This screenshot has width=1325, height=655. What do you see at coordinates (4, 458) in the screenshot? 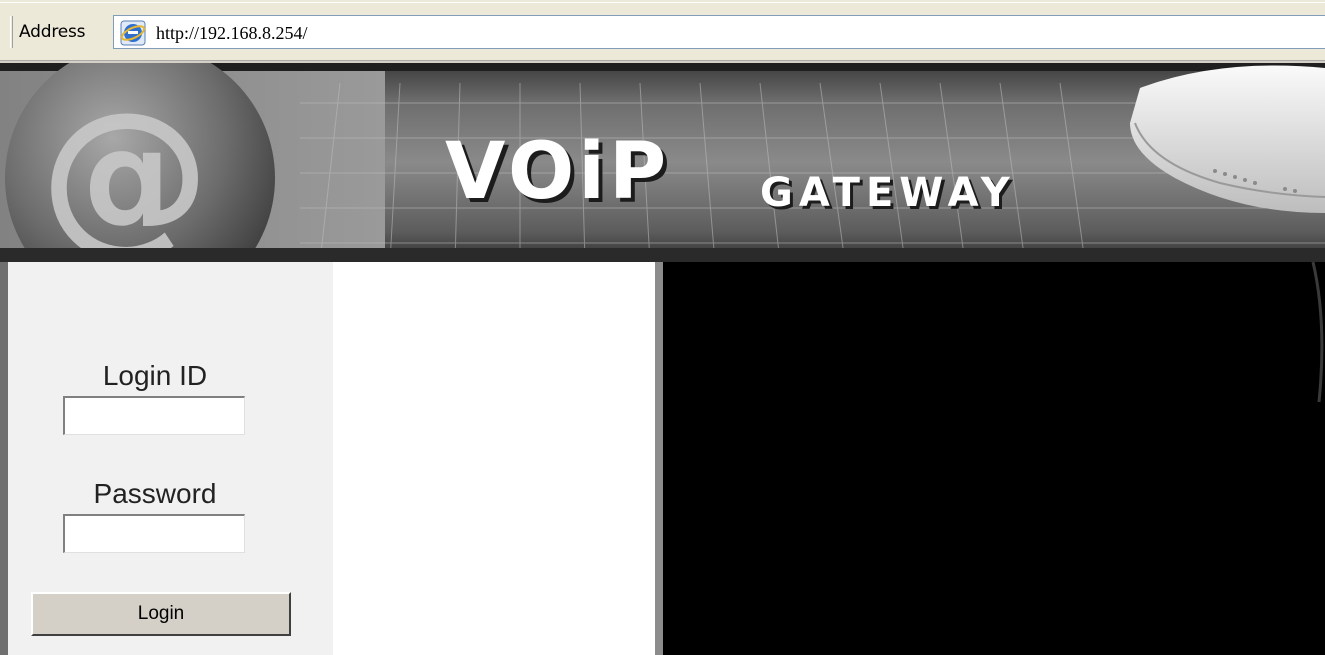
I see `sidebar-frame-edge` at bounding box center [4, 458].